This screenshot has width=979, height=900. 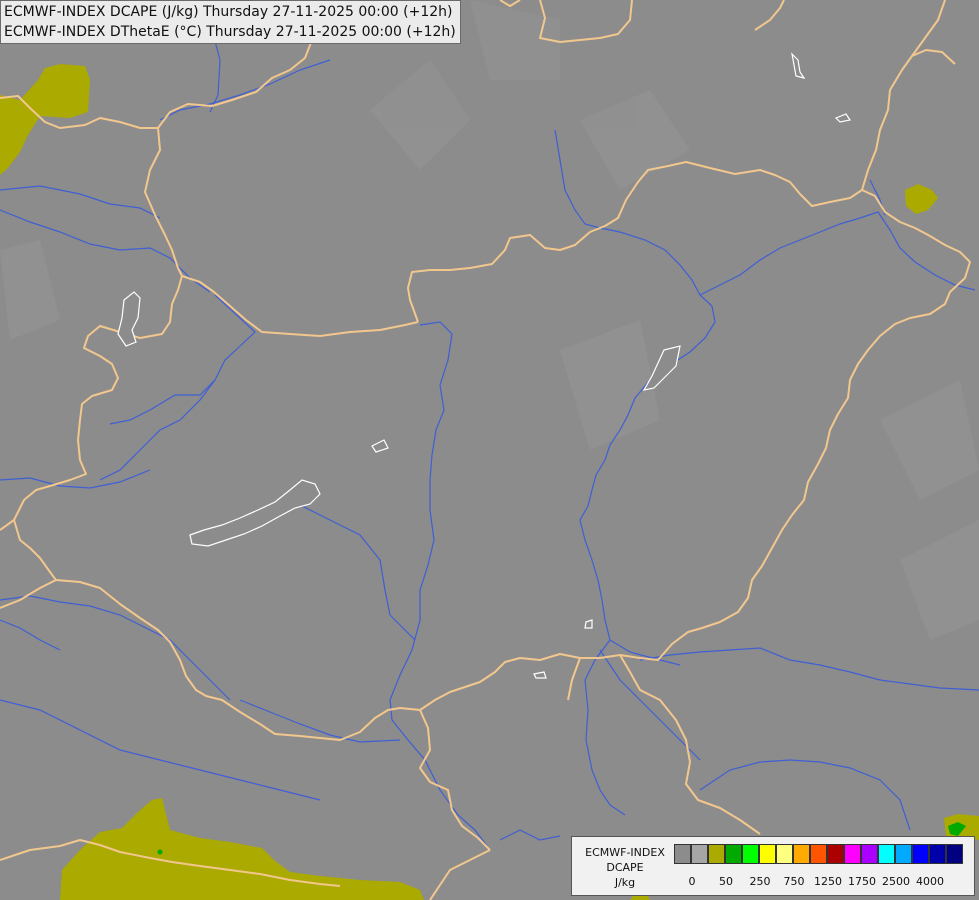 I want to click on legend-tick-label: 750, so click(x=794, y=881).